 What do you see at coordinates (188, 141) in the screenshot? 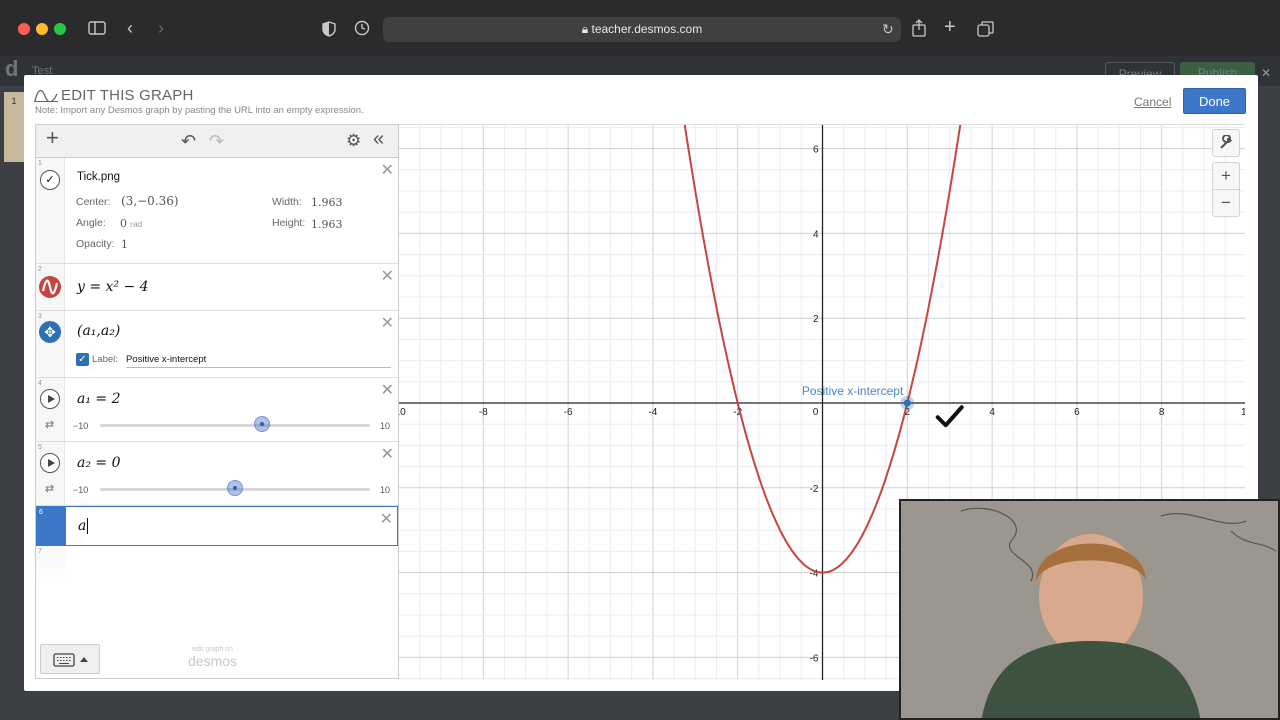
I see `undo-icon: ↶` at bounding box center [188, 141].